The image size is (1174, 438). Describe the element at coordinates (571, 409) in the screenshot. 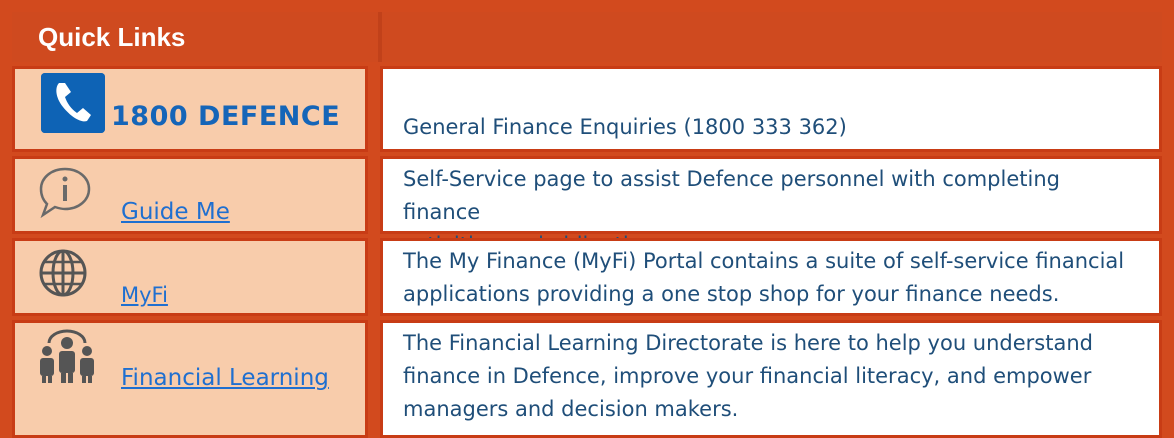

I see `description-line: managers and decision makers.` at that location.